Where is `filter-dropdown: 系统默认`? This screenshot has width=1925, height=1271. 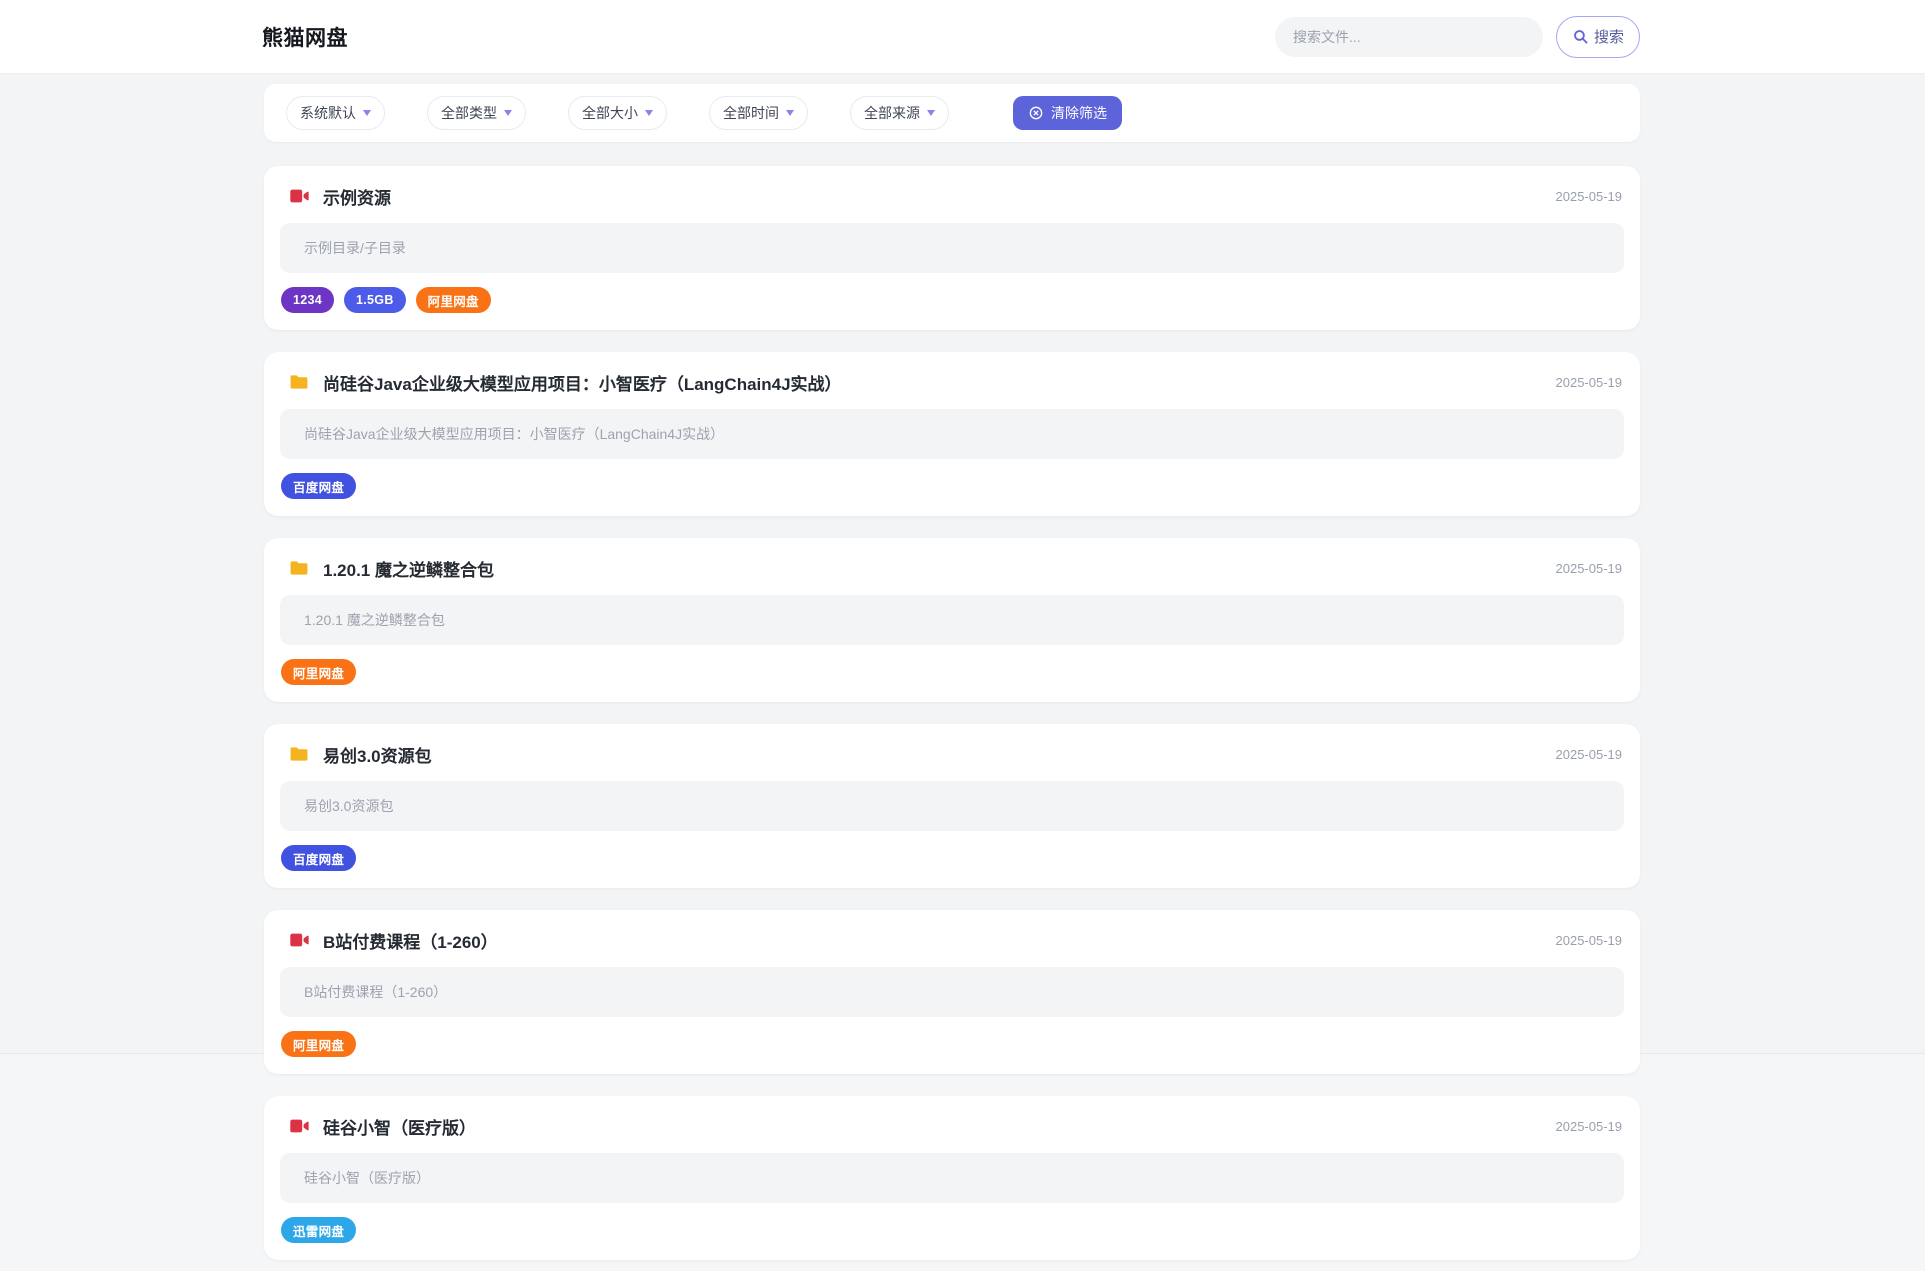
filter-dropdown: 系统默认 is located at coordinates (335, 113).